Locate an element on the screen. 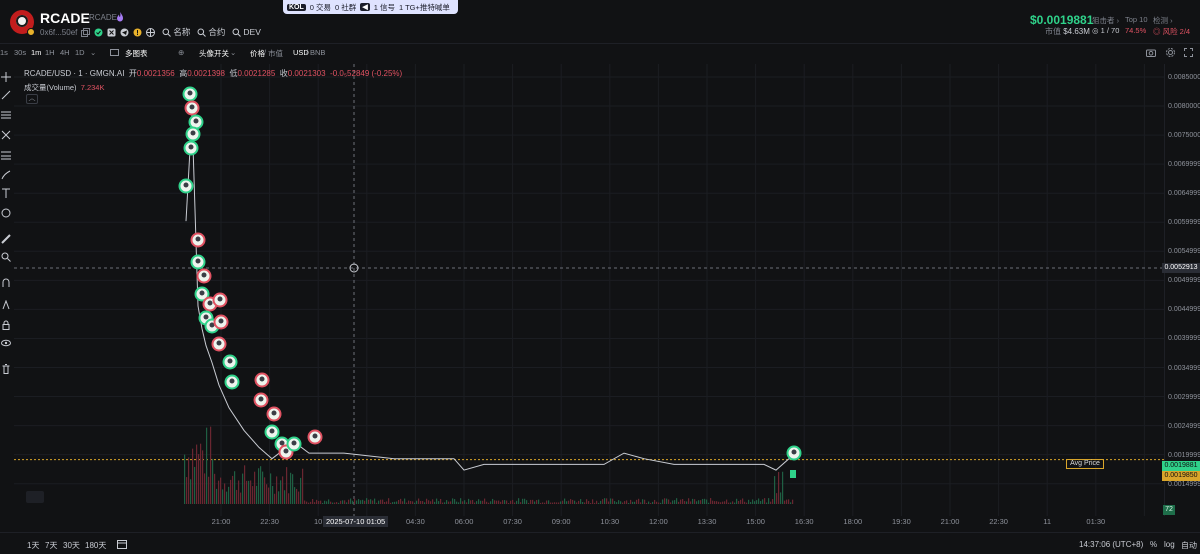 This screenshot has height=554, width=1200. token-address: 0x6f...50ef is located at coordinates (58, 32).